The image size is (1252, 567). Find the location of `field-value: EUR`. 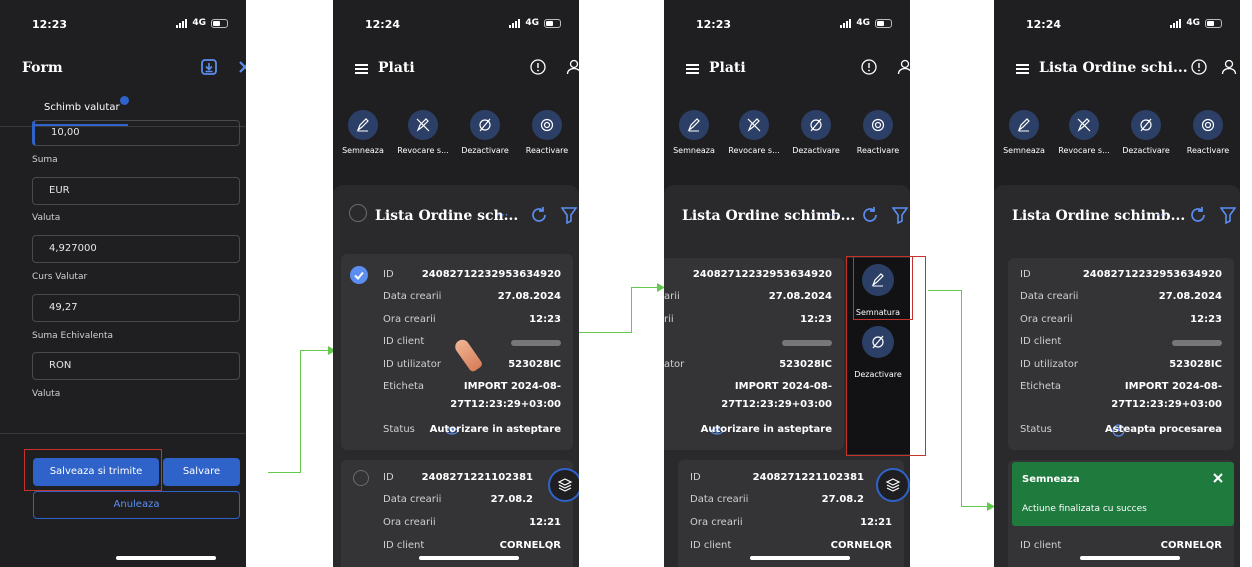

field-value: EUR is located at coordinates (59, 190).